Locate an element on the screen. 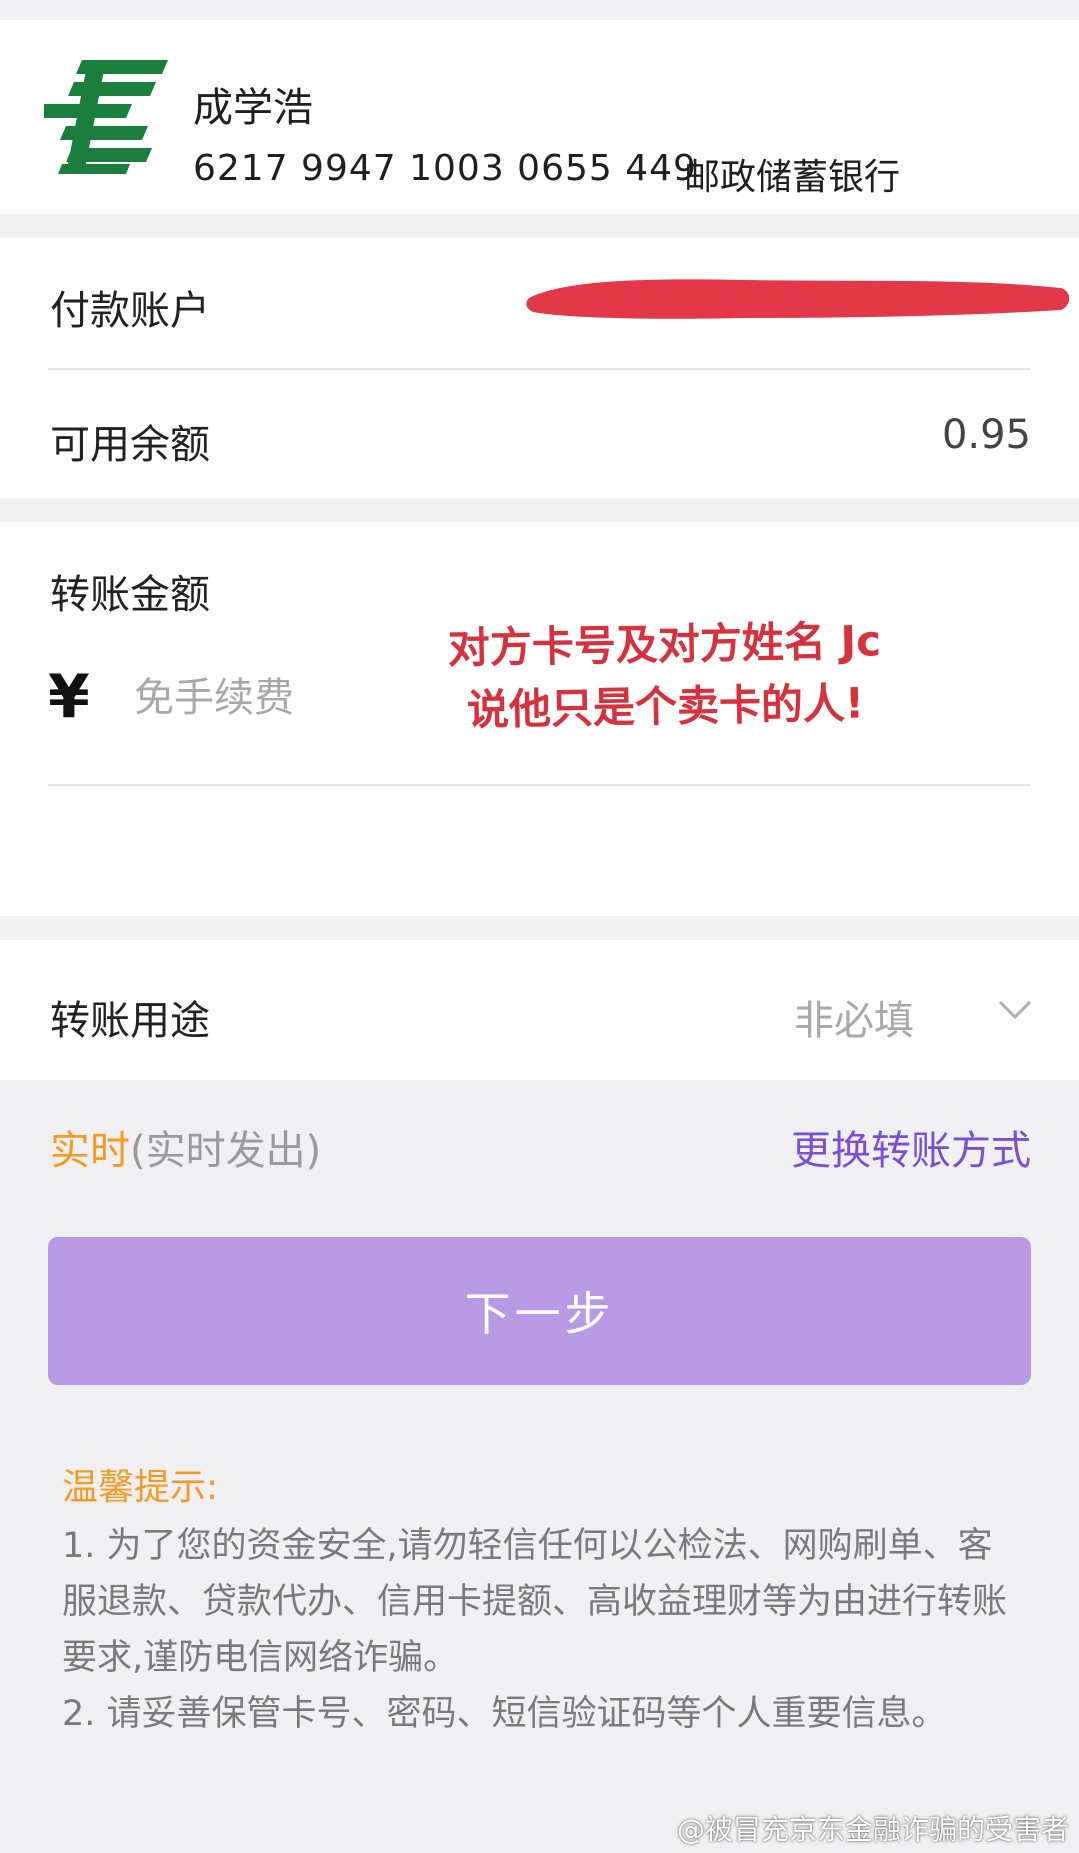 The image size is (1079, 1853). payer-account-label: 付款账户 is located at coordinates (130, 311).